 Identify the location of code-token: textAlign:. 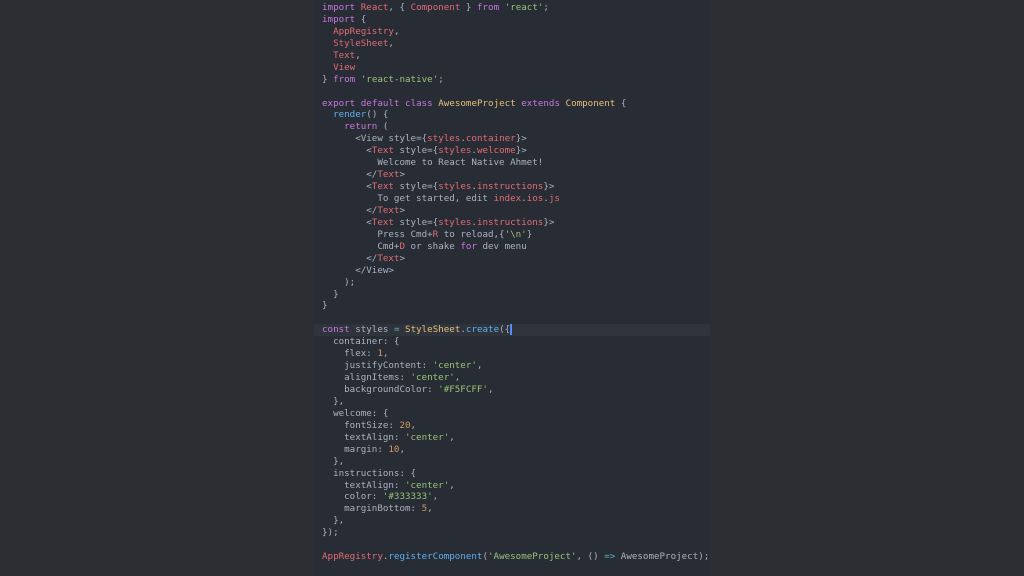
(363, 437).